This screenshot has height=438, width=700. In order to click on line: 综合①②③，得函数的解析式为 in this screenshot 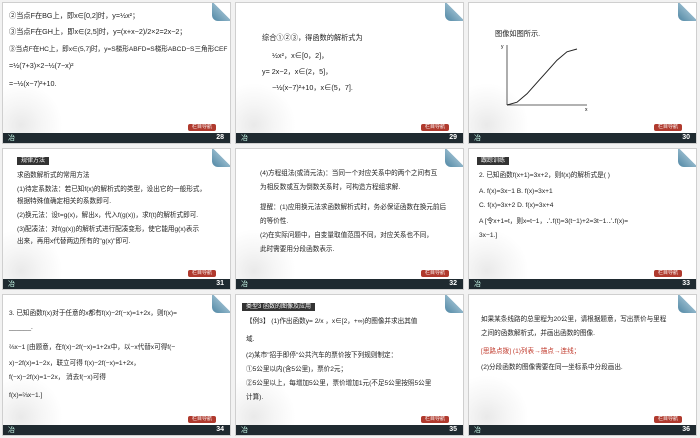, I will do `click(312, 37)`.